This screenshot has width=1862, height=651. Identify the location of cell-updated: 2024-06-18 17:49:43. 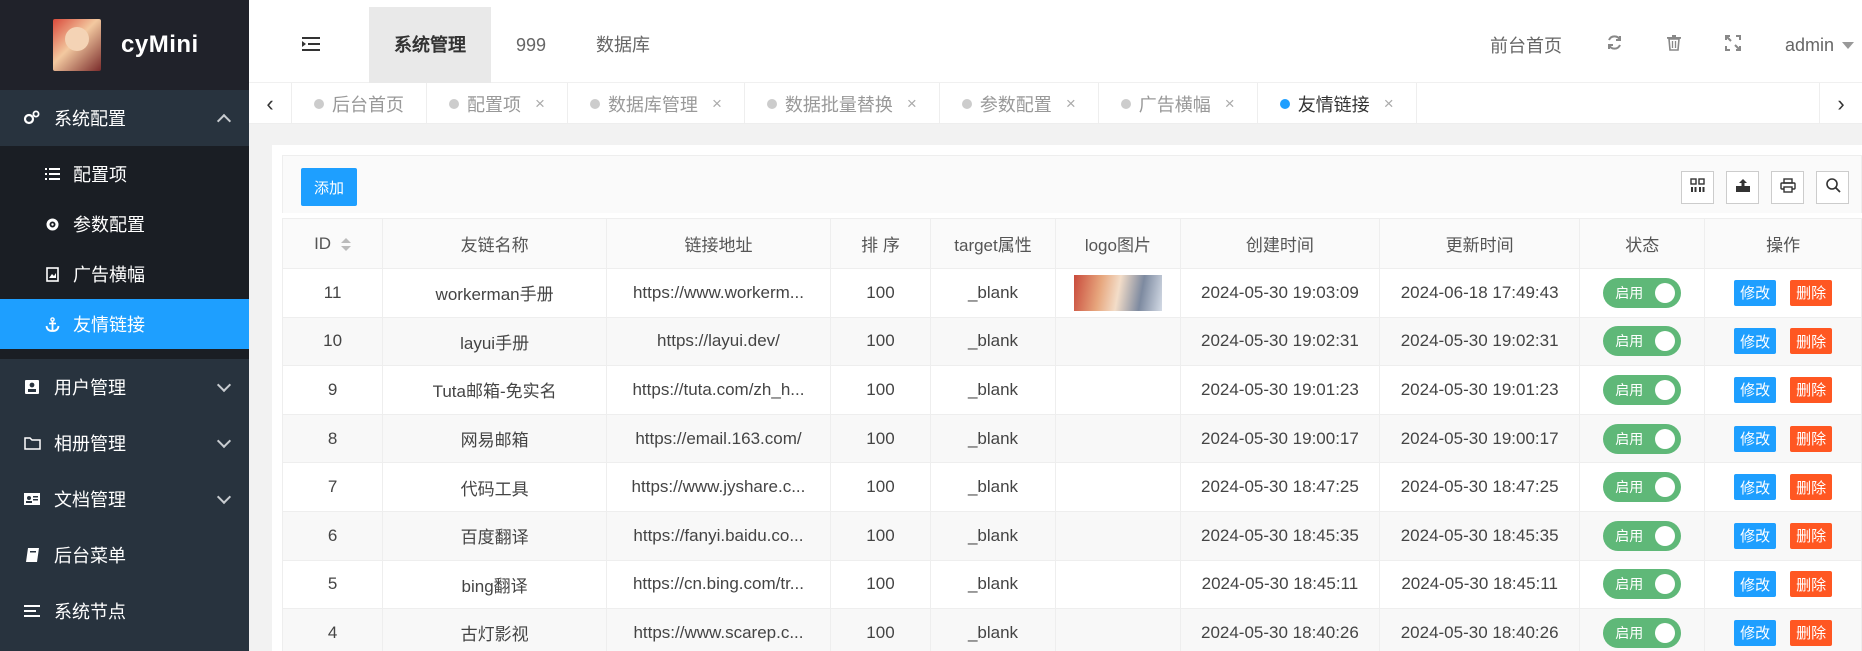
(1479, 293).